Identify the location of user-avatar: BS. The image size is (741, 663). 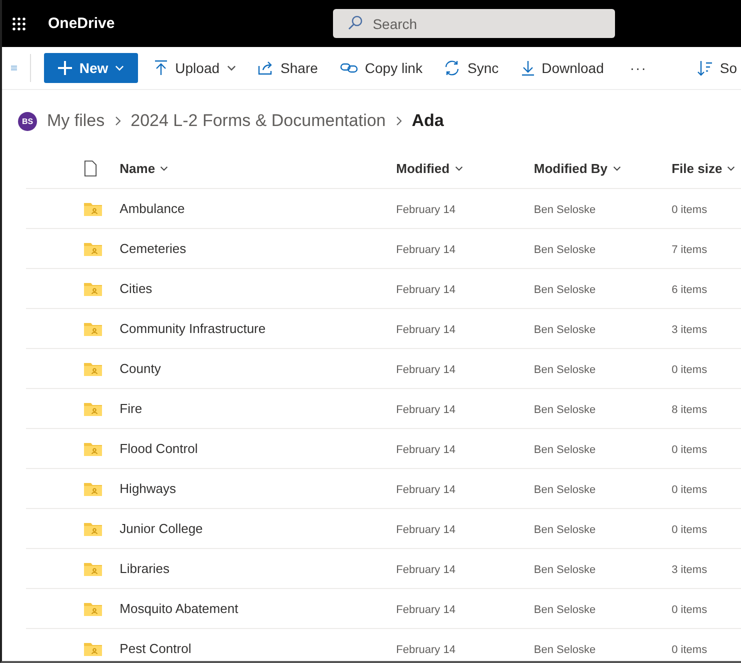
(27, 121).